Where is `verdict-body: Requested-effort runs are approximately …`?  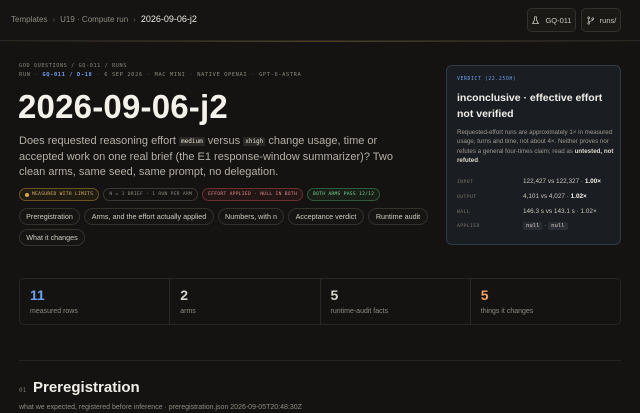
verdict-body: Requested-effort runs are approximately … is located at coordinates (535, 147).